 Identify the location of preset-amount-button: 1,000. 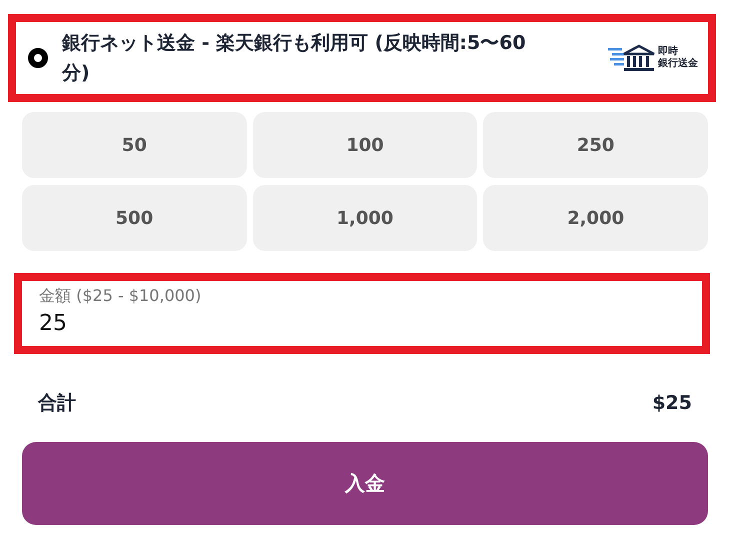
(365, 218).